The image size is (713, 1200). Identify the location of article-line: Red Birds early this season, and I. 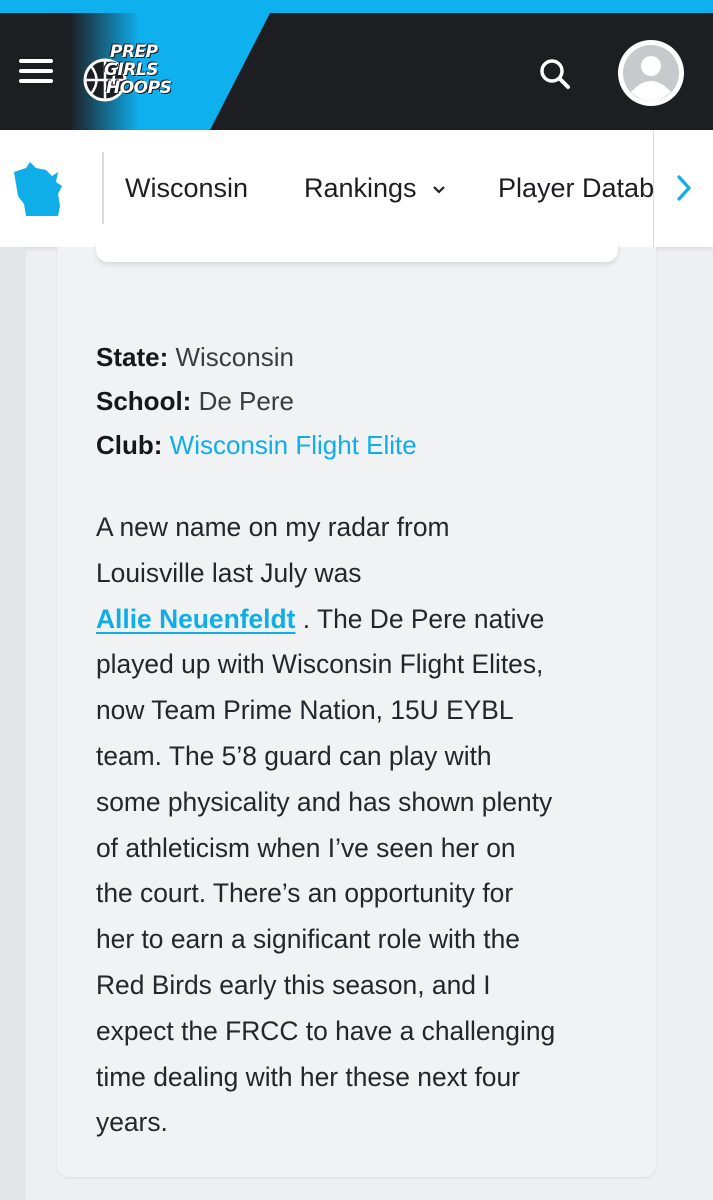
(293, 984).